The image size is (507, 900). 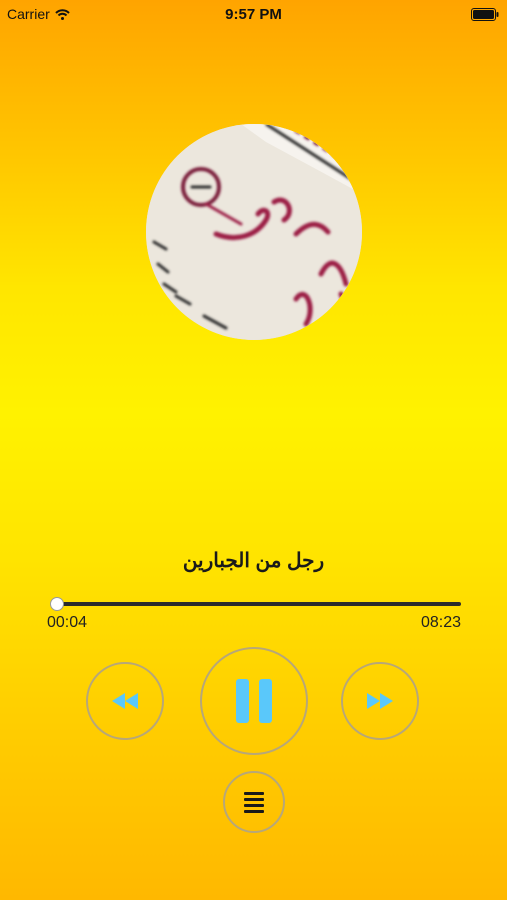 I want to click on status-clock: 9:57 PM, so click(x=253, y=14).